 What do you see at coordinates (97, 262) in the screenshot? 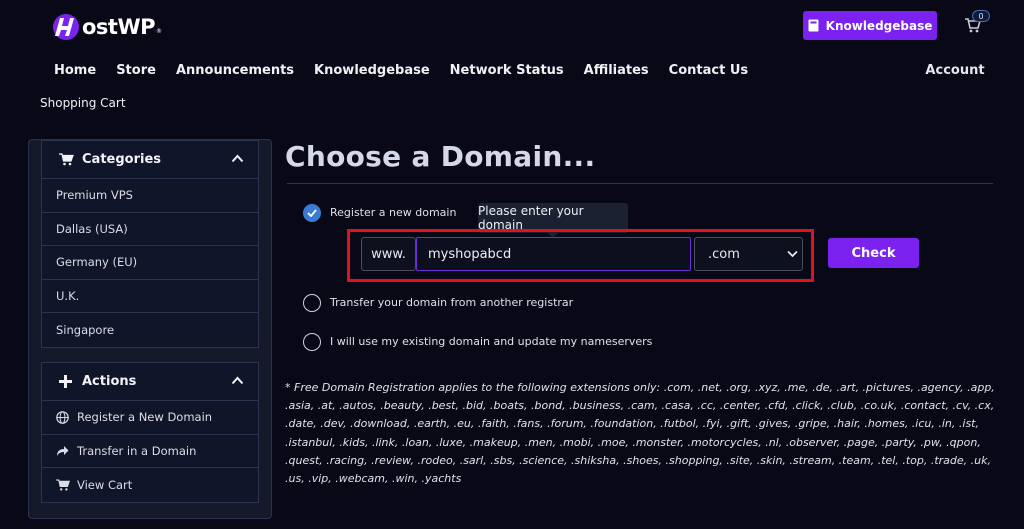
I see `sidebar-item-label: Germany (EU)` at bounding box center [97, 262].